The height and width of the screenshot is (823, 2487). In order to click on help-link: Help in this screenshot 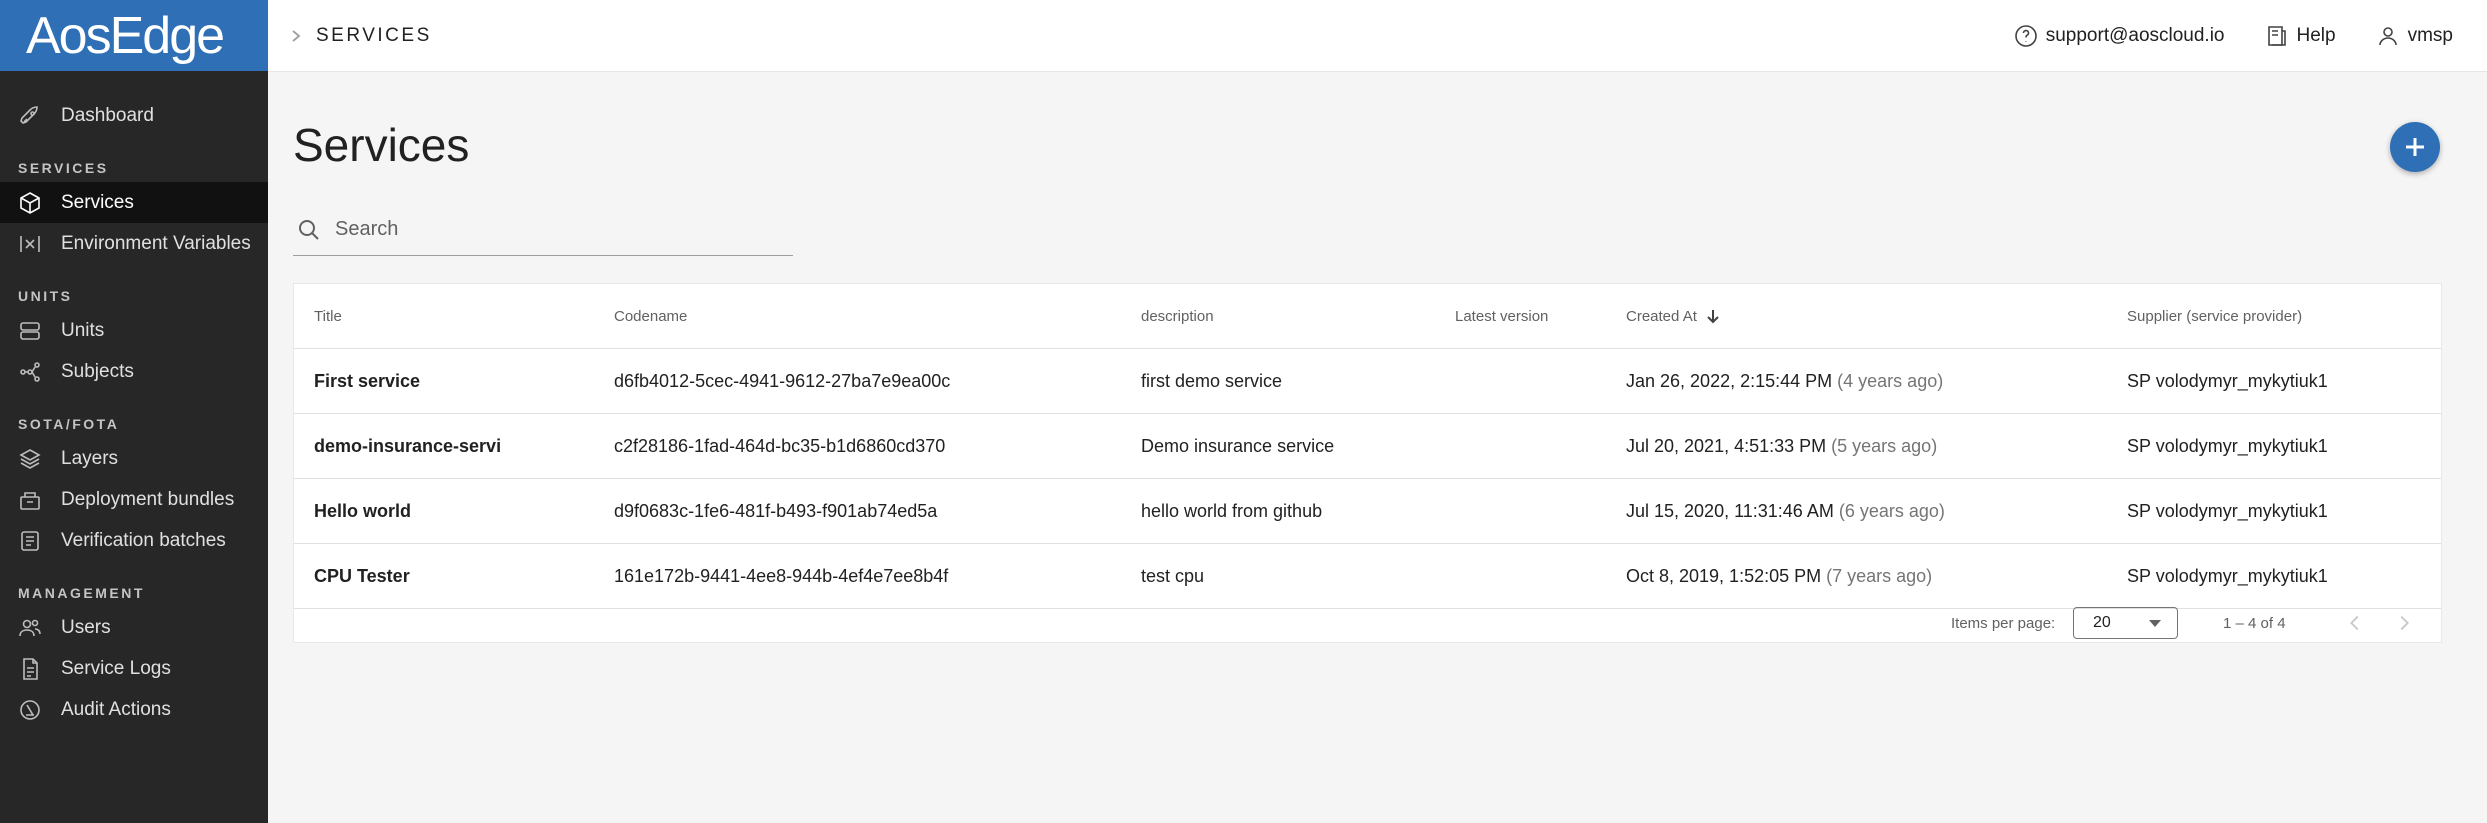, I will do `click(2300, 36)`.